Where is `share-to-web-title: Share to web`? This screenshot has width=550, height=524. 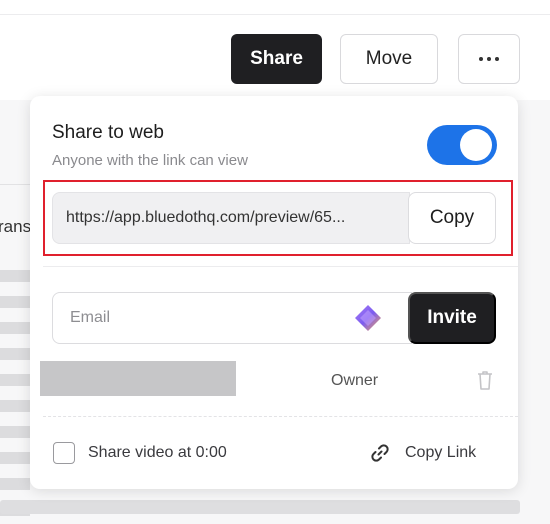 share-to-web-title: Share to web is located at coordinates (108, 132).